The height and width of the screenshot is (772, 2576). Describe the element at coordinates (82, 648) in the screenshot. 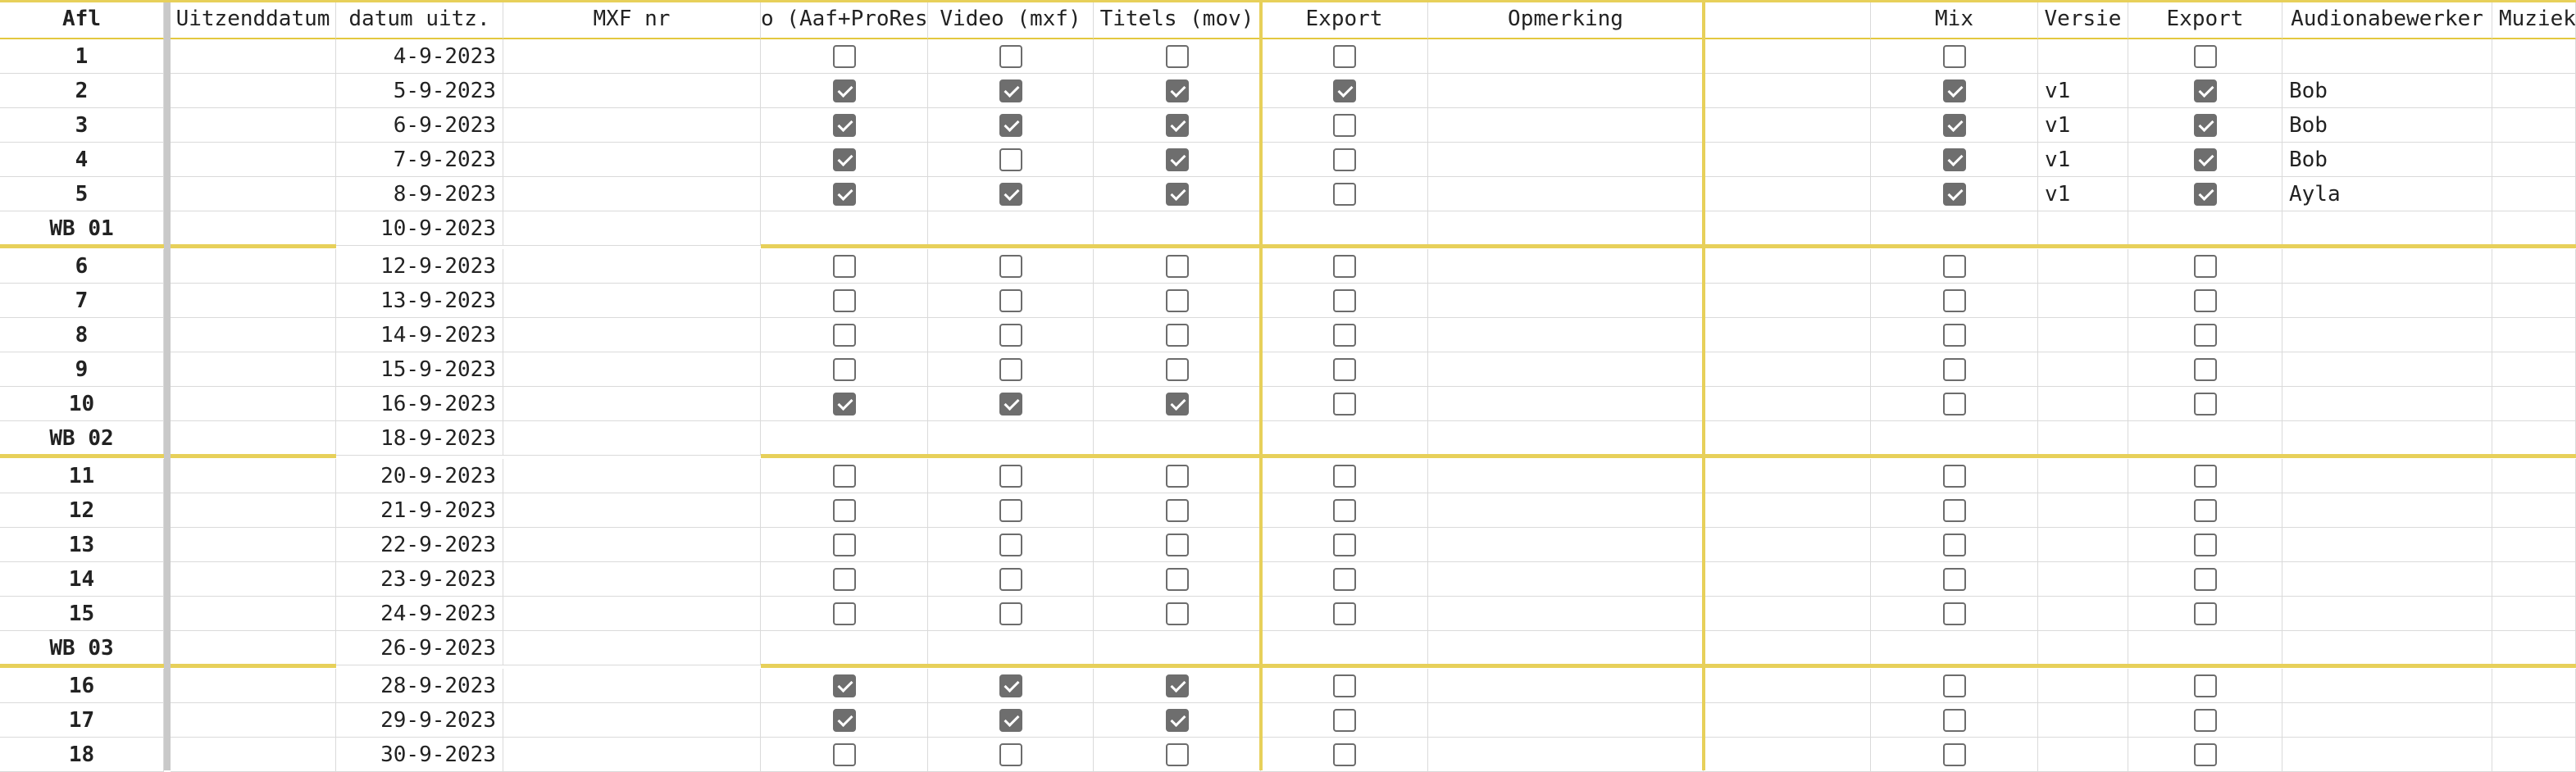

I see `cell-afl: WB 03` at that location.